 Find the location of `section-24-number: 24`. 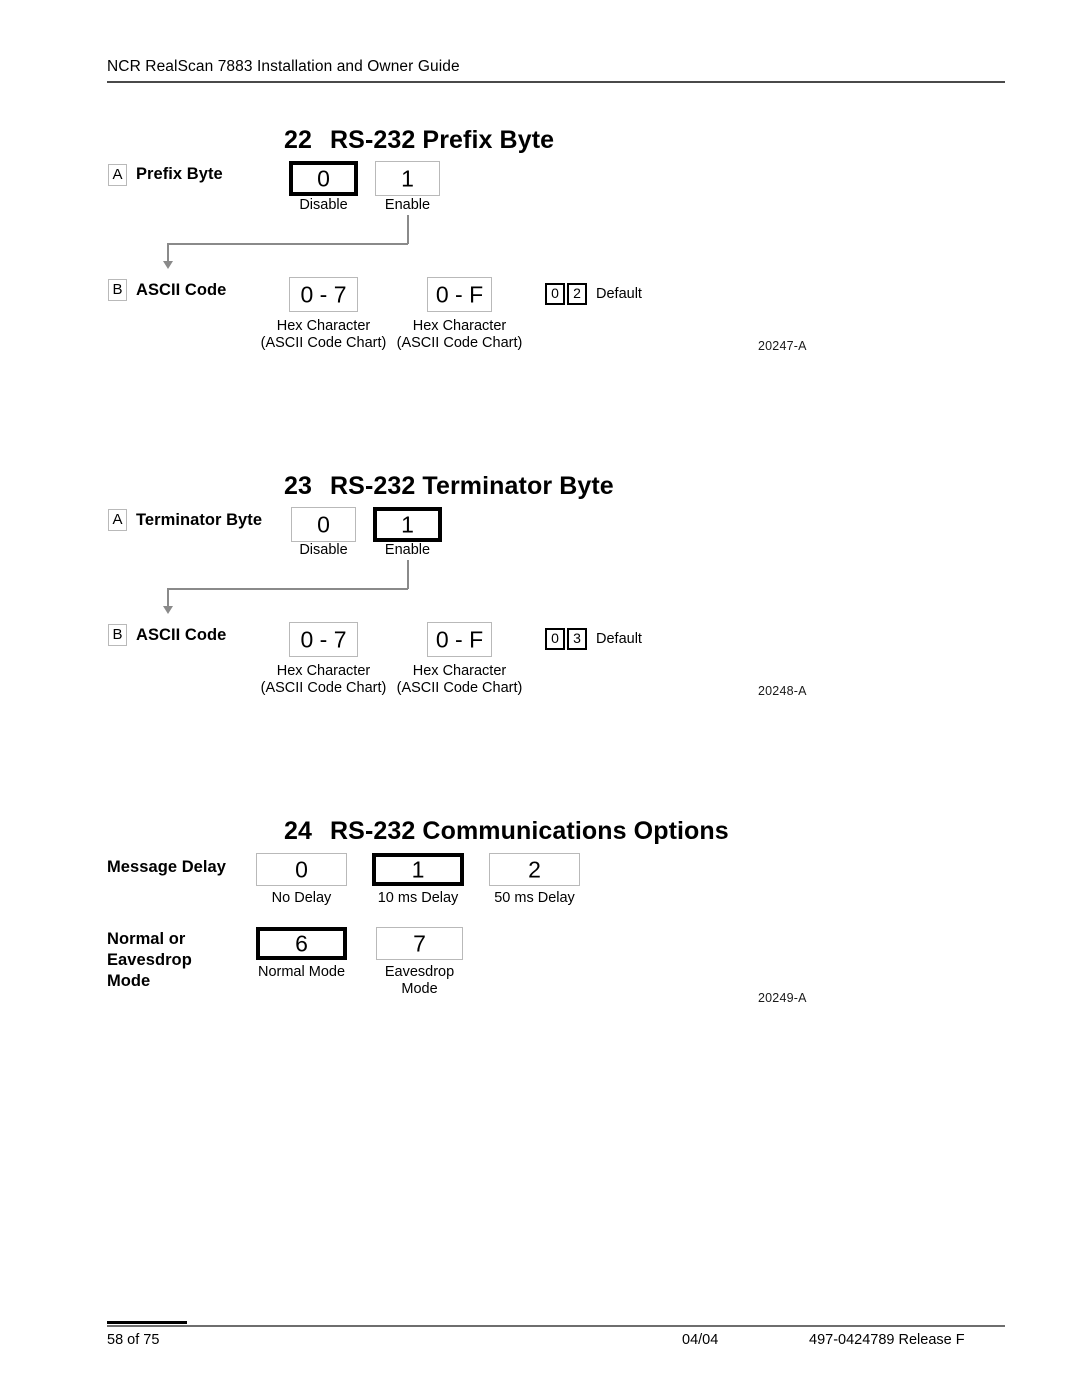

section-24-number: 24 is located at coordinates (298, 831).